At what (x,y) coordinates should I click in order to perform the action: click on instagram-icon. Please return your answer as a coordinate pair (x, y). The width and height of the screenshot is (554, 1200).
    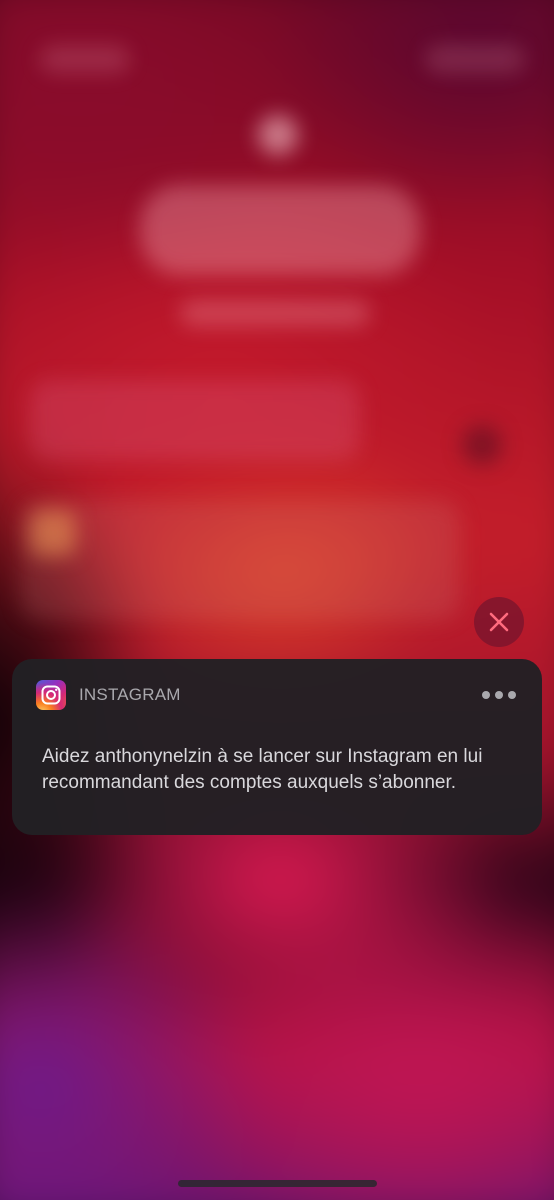
    Looking at the image, I should click on (51, 695).